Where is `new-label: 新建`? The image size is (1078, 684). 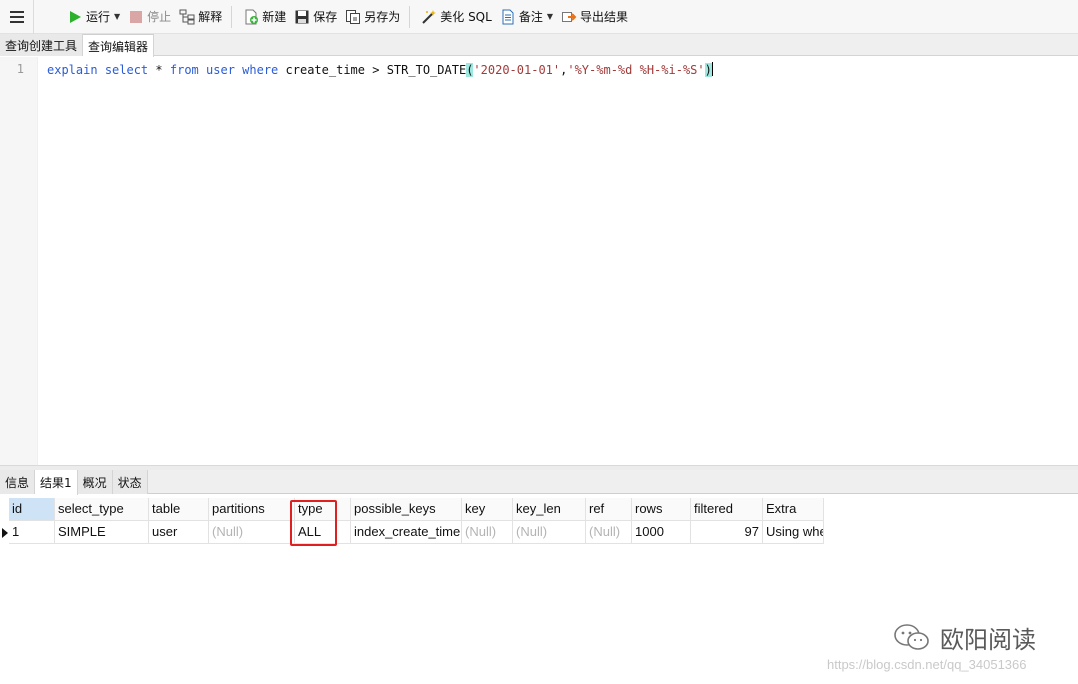 new-label: 新建 is located at coordinates (274, 17).